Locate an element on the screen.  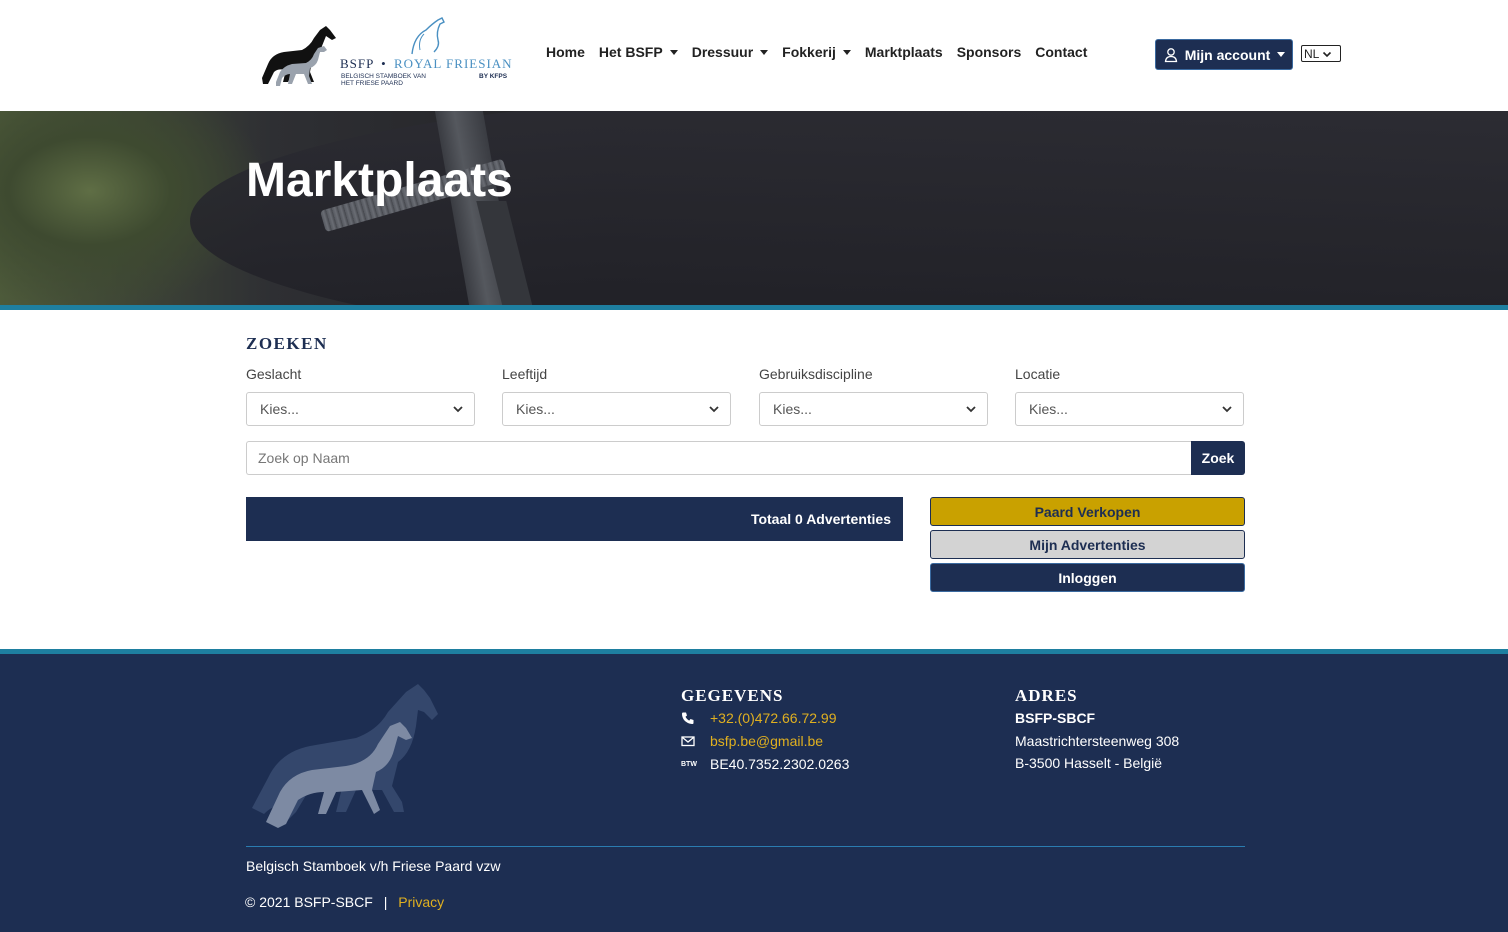
envelope-icon is located at coordinates (688, 741).